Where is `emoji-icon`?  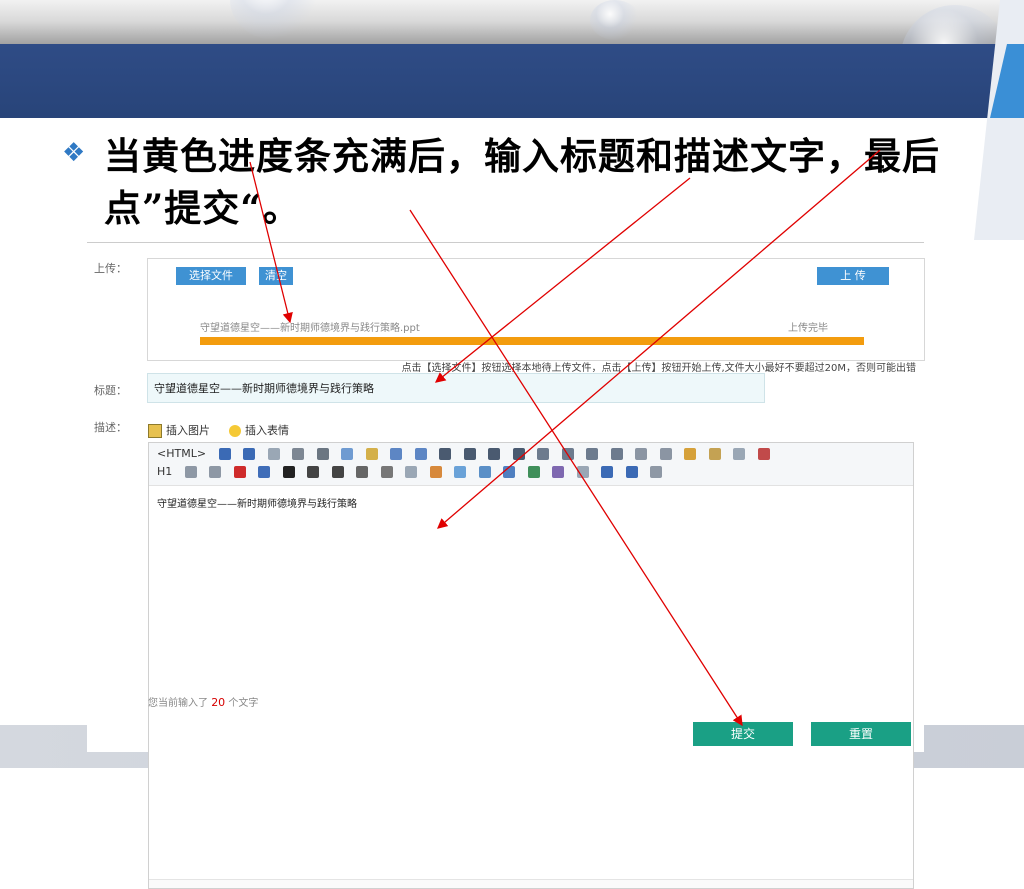 emoji-icon is located at coordinates (235, 431).